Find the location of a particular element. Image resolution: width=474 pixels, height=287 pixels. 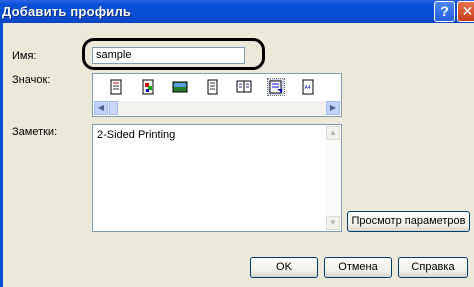

scroll-down-button: ▼ is located at coordinates (333, 223).